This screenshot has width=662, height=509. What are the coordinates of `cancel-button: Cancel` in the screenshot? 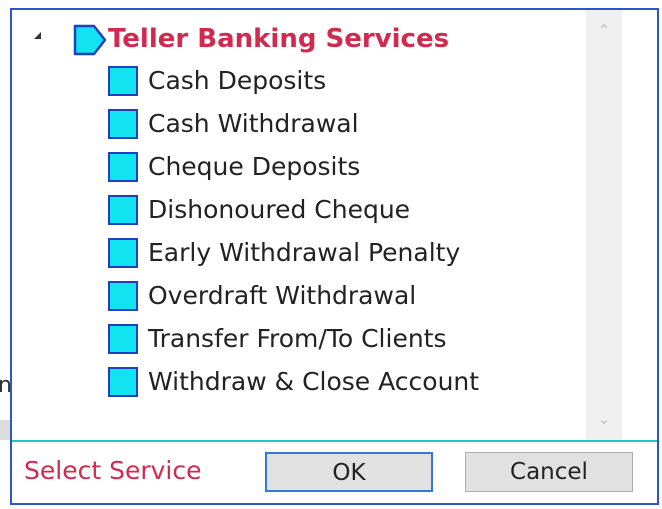 It's located at (549, 472).